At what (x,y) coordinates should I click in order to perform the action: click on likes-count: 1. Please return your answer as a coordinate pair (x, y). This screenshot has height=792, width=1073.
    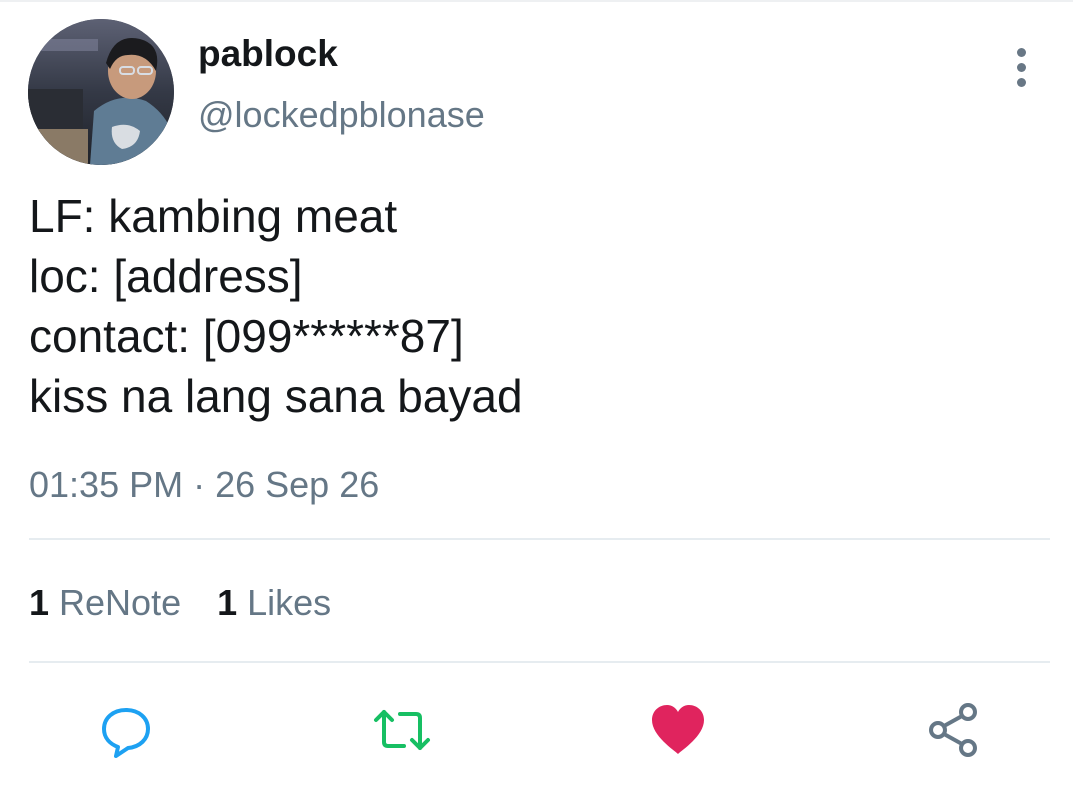
    Looking at the image, I should click on (227, 602).